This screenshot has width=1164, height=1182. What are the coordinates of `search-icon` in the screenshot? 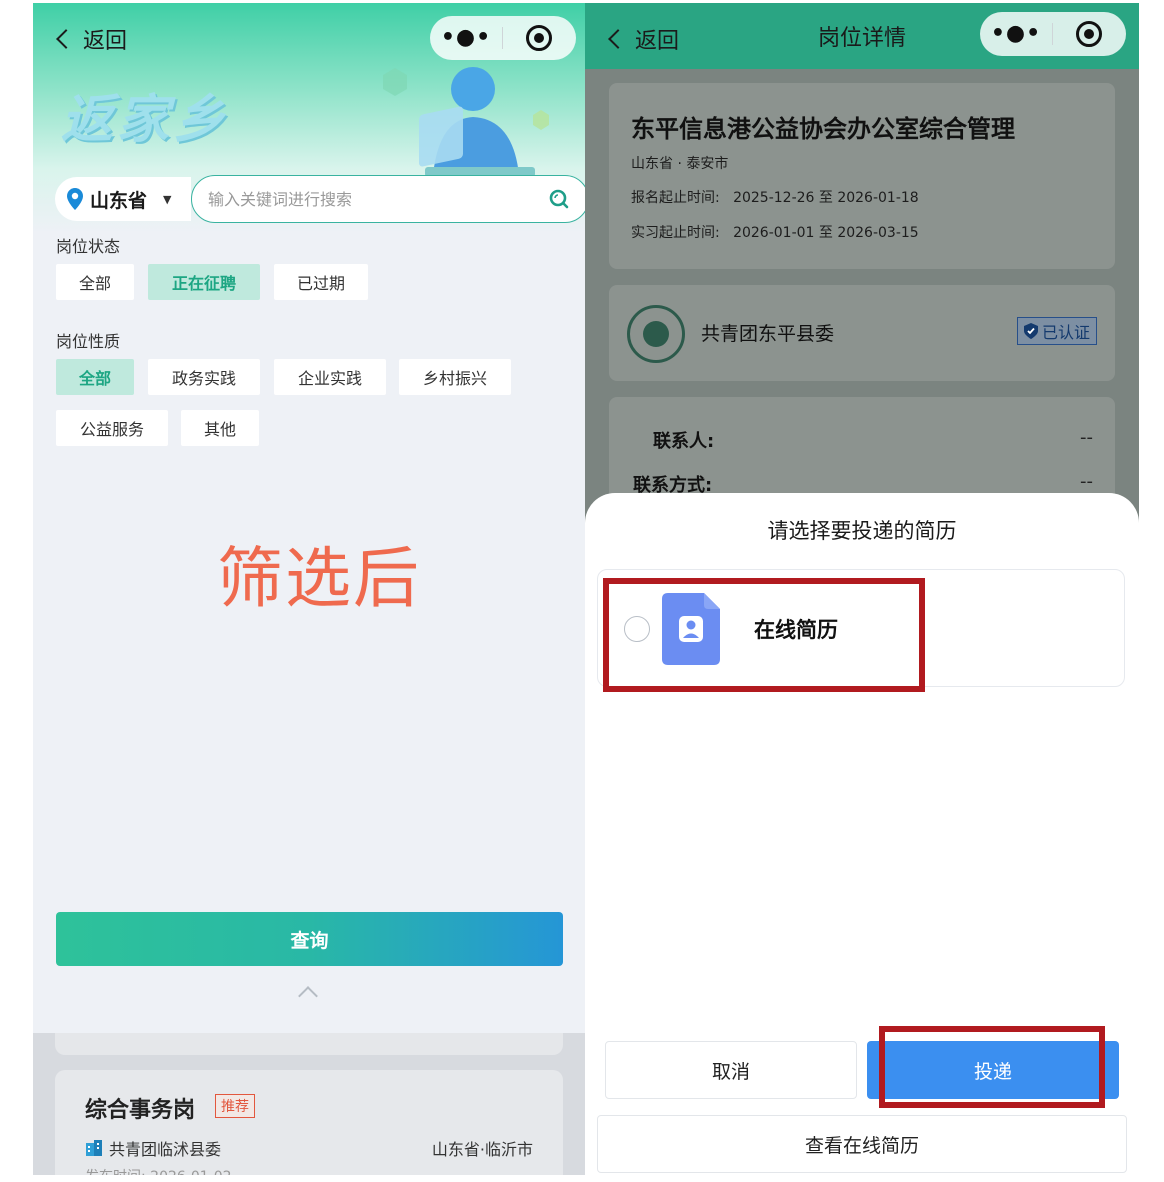 It's located at (559, 199).